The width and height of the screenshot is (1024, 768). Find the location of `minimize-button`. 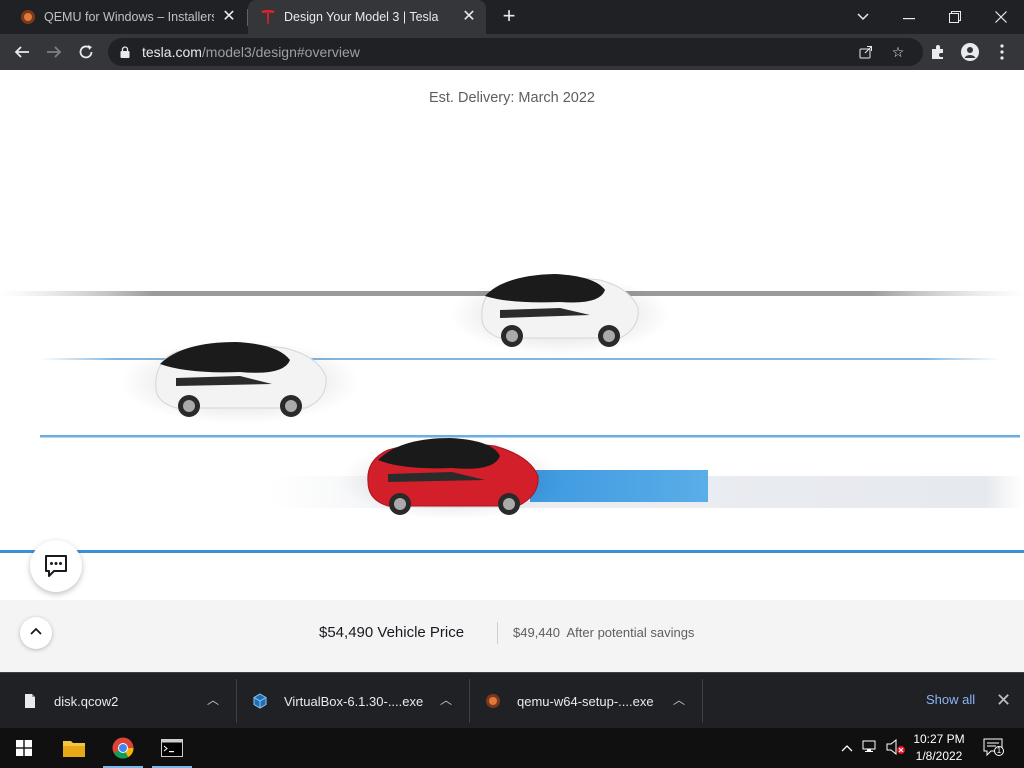

minimize-button is located at coordinates (909, 17).